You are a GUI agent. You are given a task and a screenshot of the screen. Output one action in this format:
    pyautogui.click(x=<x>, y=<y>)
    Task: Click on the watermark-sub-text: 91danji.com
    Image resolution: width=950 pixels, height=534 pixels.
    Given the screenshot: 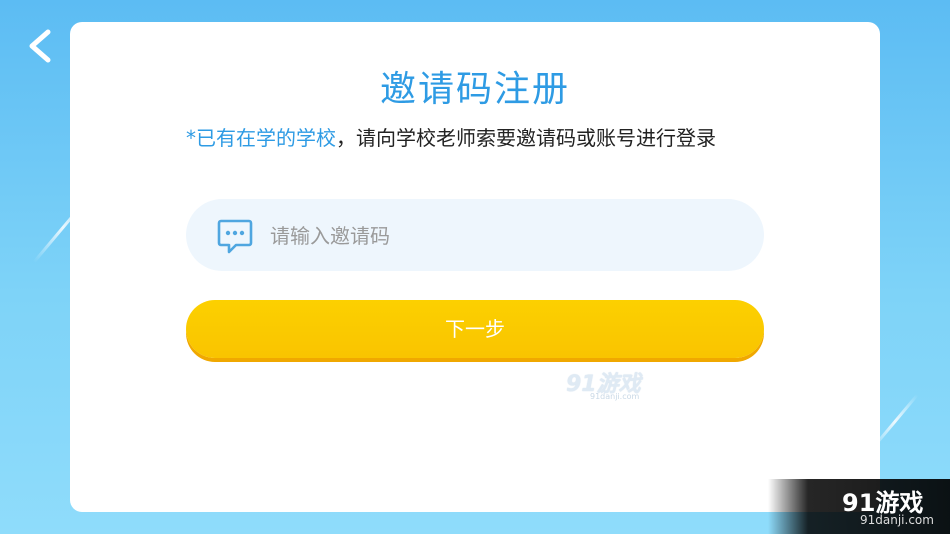 What is the action you would take?
    pyautogui.click(x=615, y=396)
    